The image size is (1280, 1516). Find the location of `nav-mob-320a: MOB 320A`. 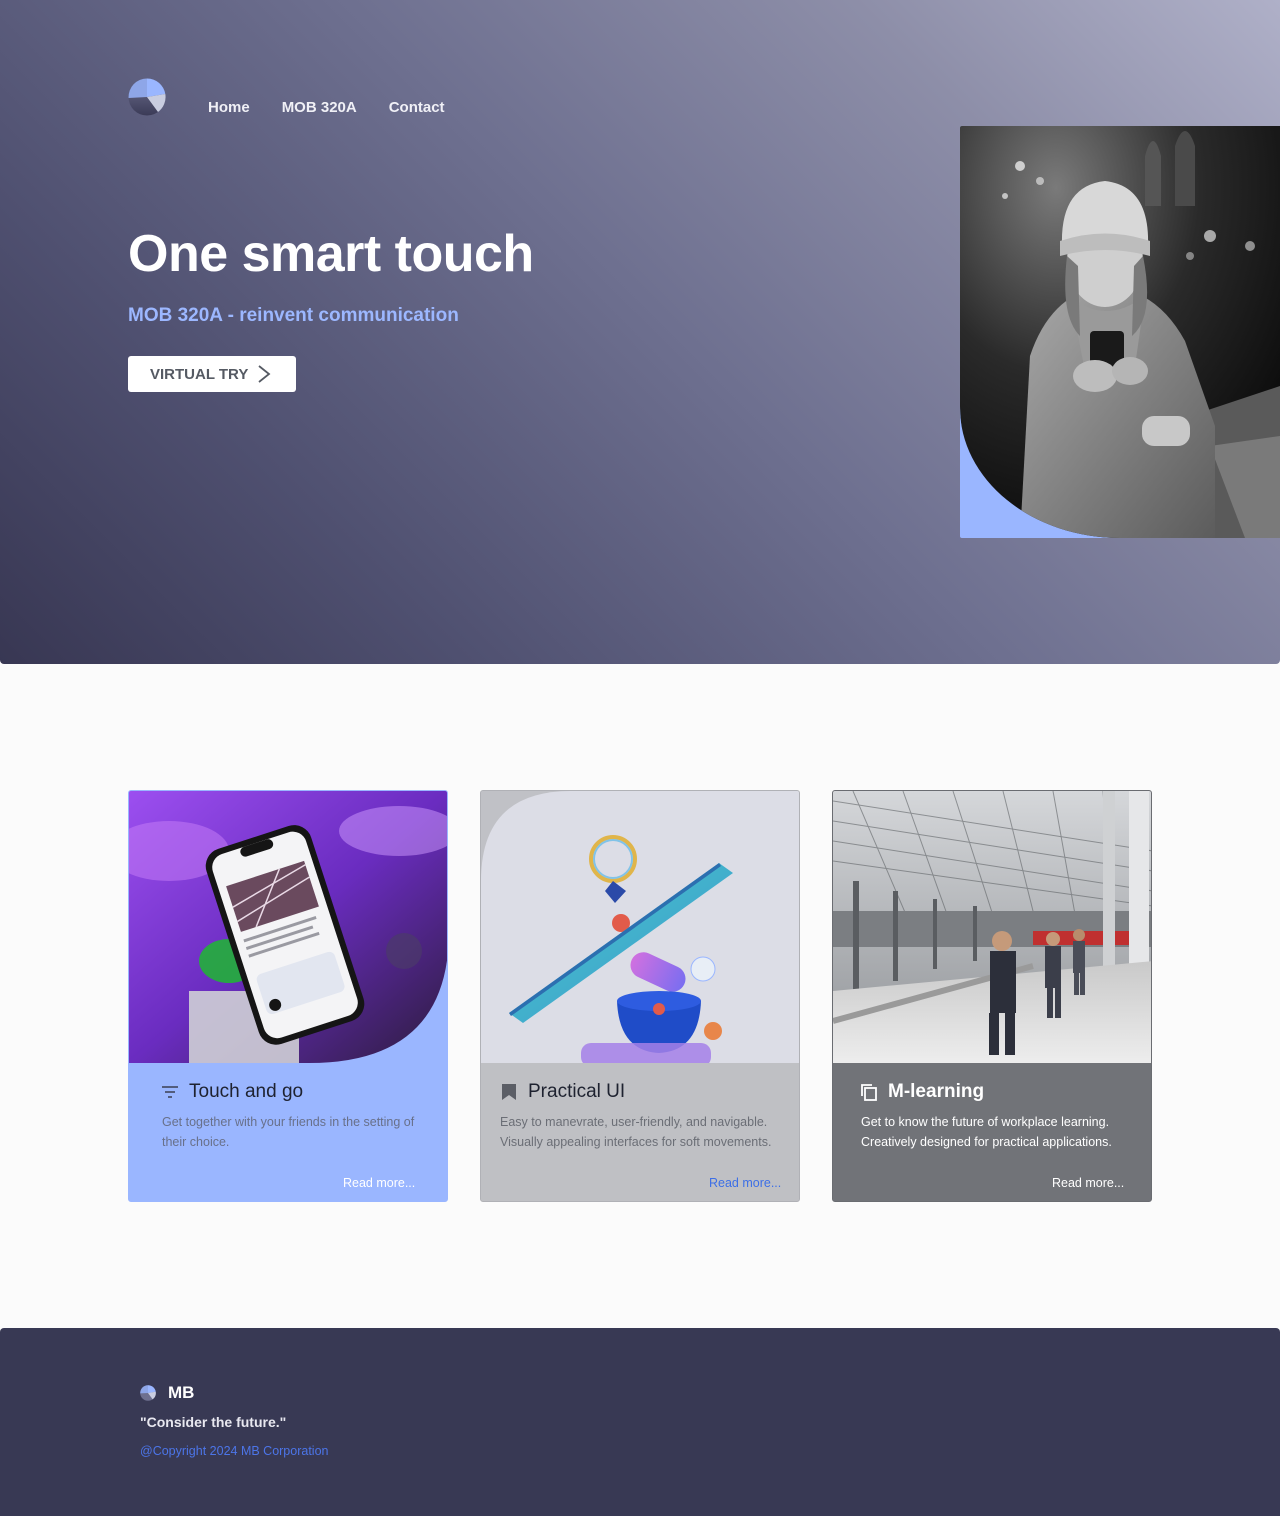

nav-mob-320a: MOB 320A is located at coordinates (319, 107).